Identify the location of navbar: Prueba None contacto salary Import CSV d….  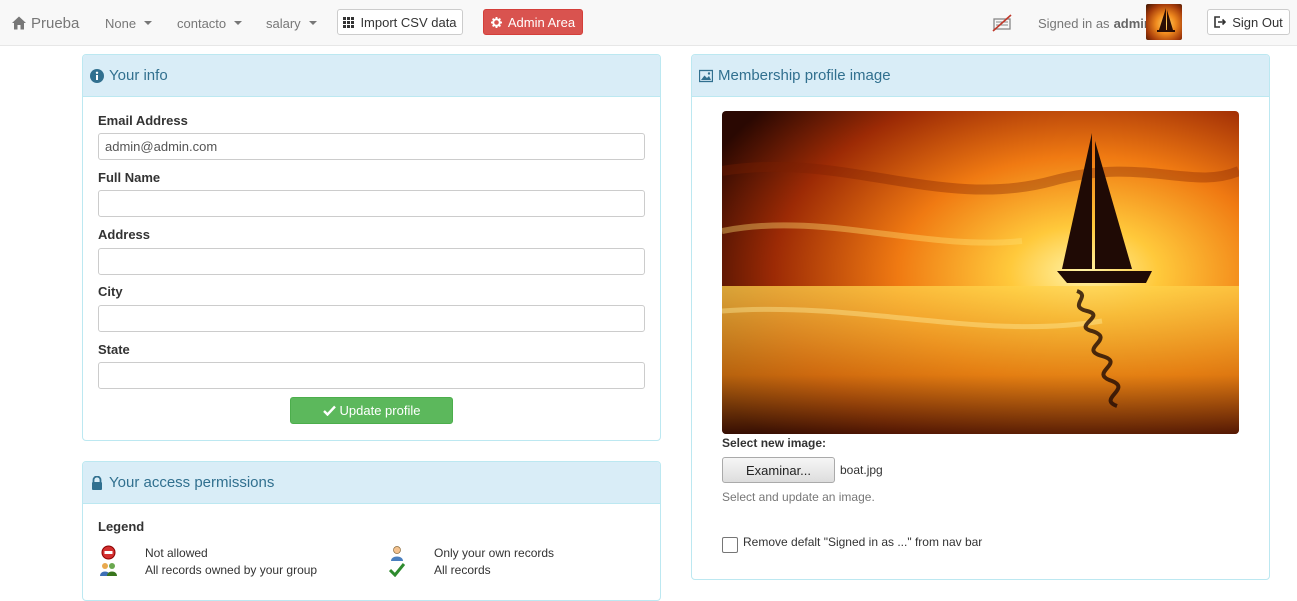
(648, 23).